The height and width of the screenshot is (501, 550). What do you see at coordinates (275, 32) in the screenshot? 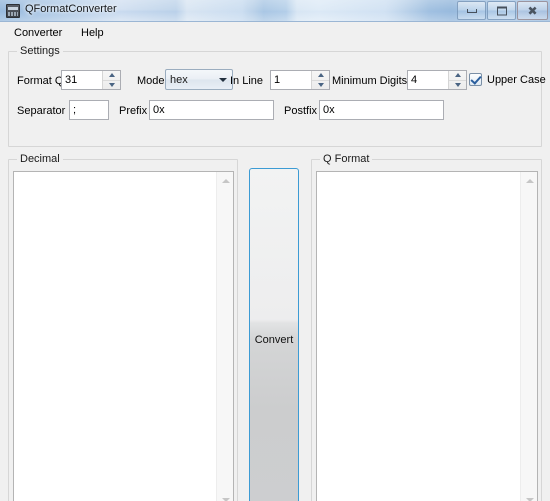
I see `menu-bar: Converter Help` at bounding box center [275, 32].